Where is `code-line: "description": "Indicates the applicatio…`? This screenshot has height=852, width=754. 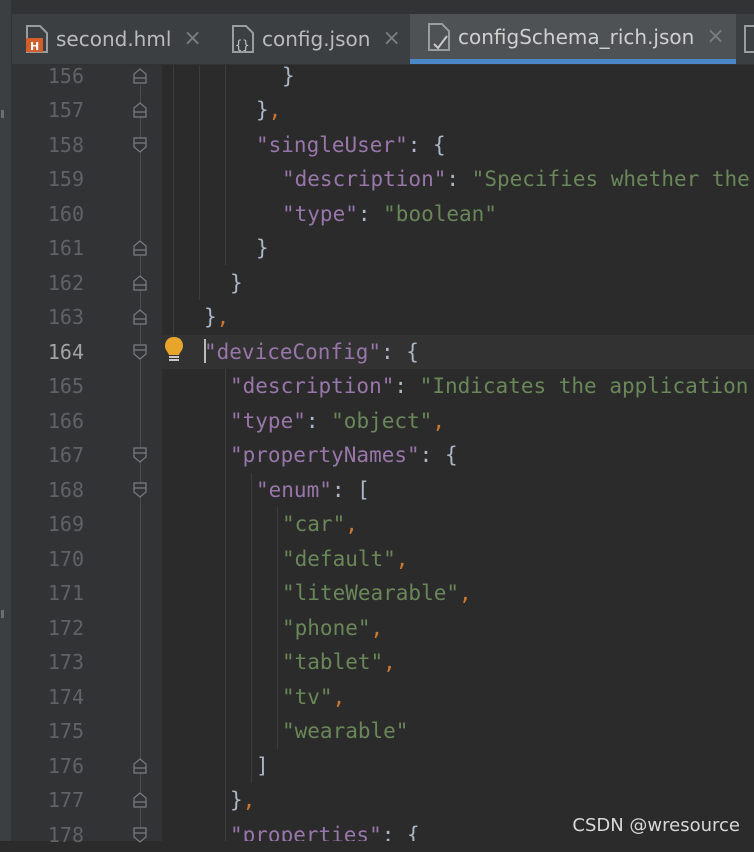
code-line: "description": "Indicates the applicatio… is located at coordinates (489, 386).